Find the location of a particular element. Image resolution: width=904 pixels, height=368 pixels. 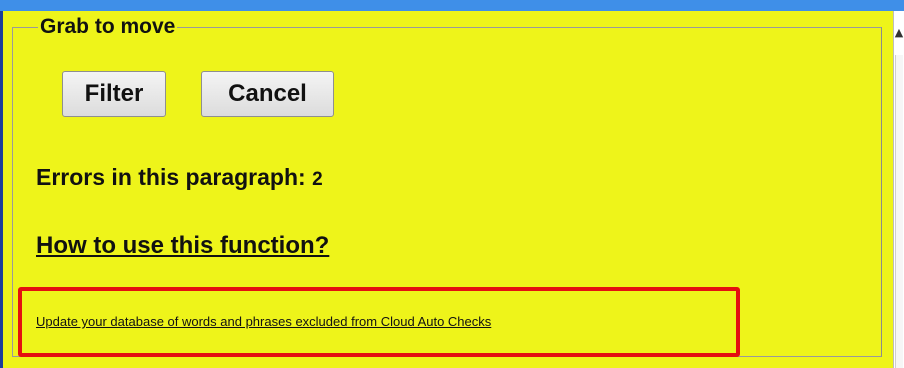

vertical-scrollbar: ▲ is located at coordinates (898, 189).